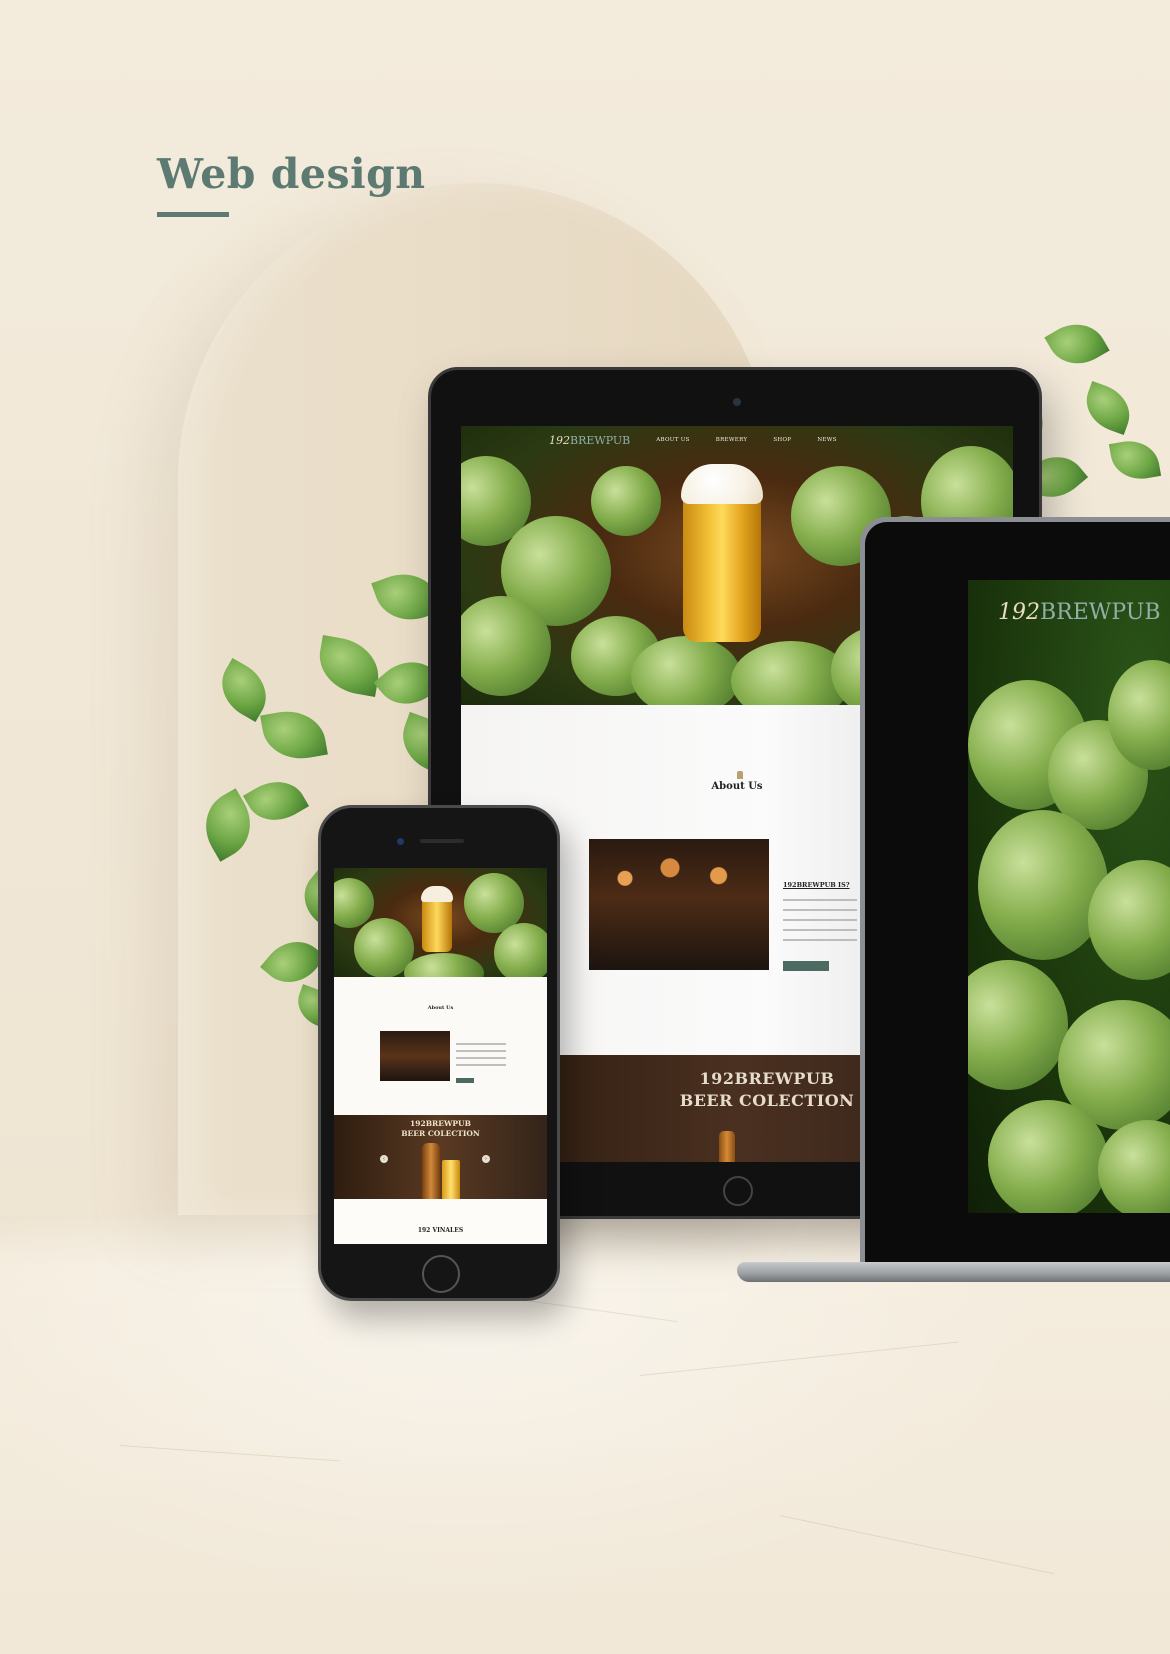 This screenshot has height=1654, width=1170. Describe the element at coordinates (193, 214) in the screenshot. I see `heading-underline` at that location.